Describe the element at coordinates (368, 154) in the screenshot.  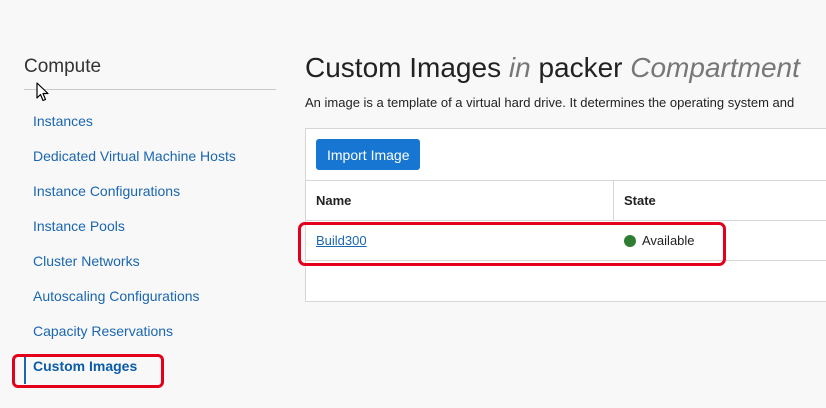
I see `import-image-button: Import Image` at that location.